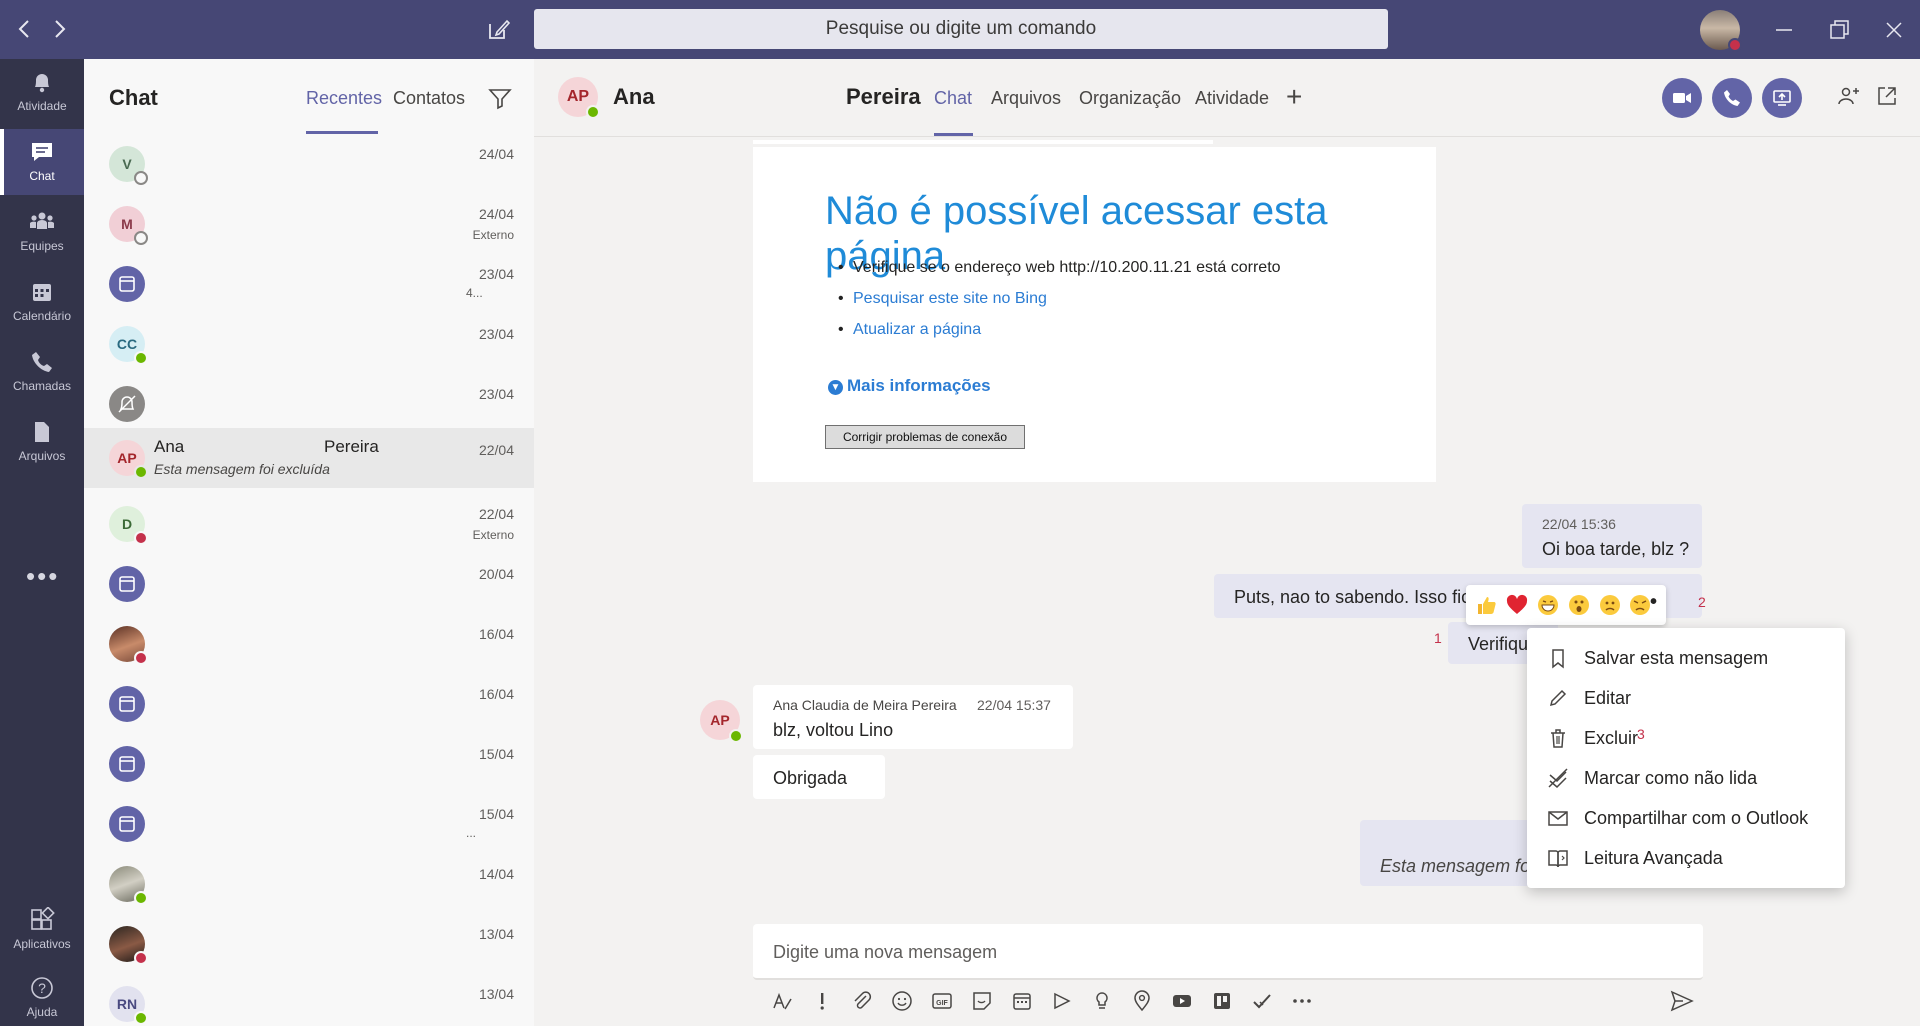  What do you see at coordinates (1894, 30) in the screenshot?
I see `close-icon` at bounding box center [1894, 30].